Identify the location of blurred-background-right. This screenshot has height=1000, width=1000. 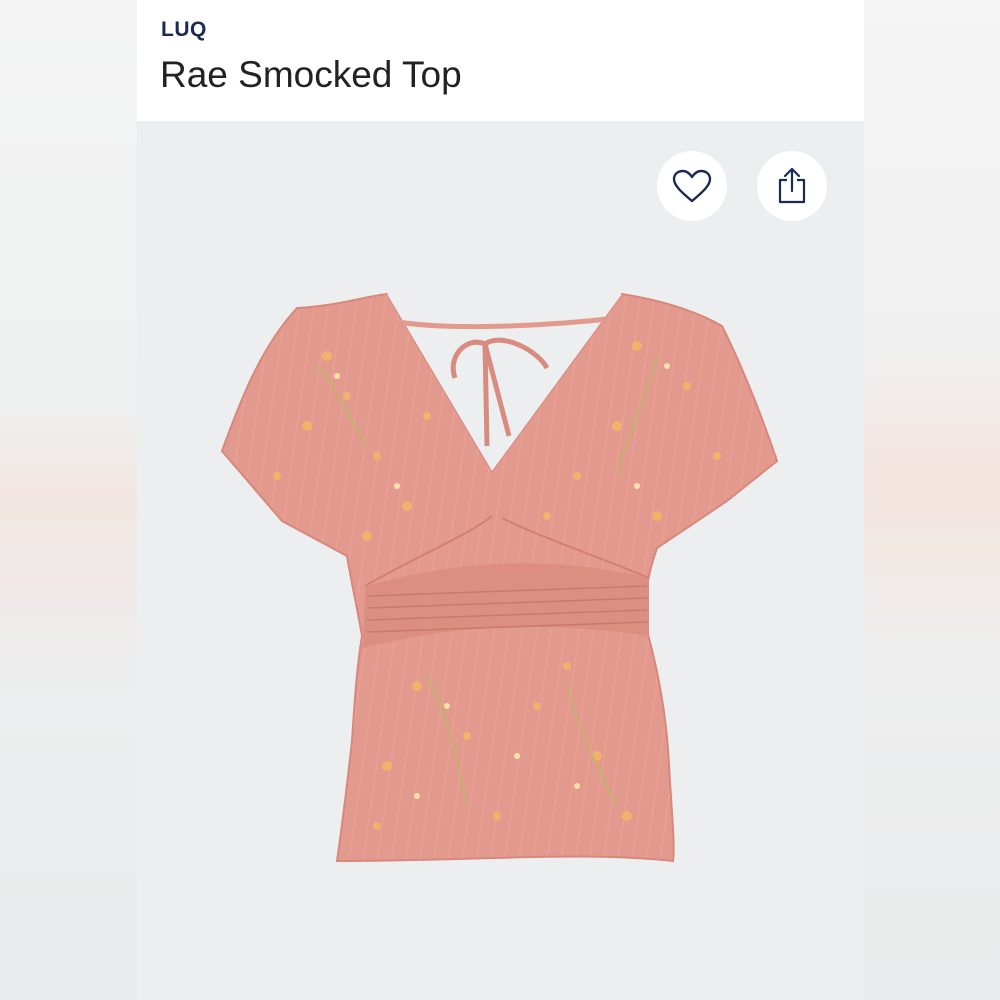
(931, 500).